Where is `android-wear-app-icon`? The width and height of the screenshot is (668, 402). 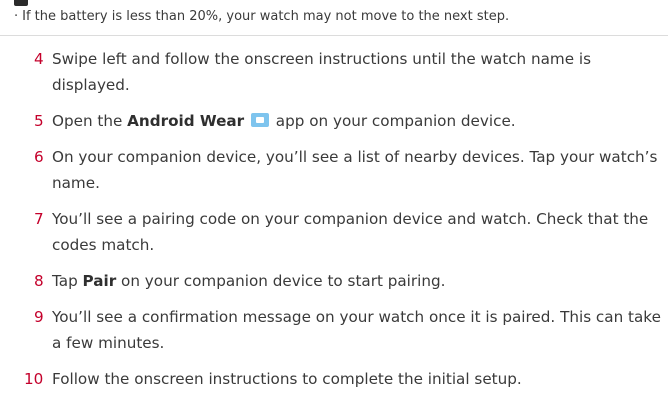 android-wear-app-icon is located at coordinates (259, 120).